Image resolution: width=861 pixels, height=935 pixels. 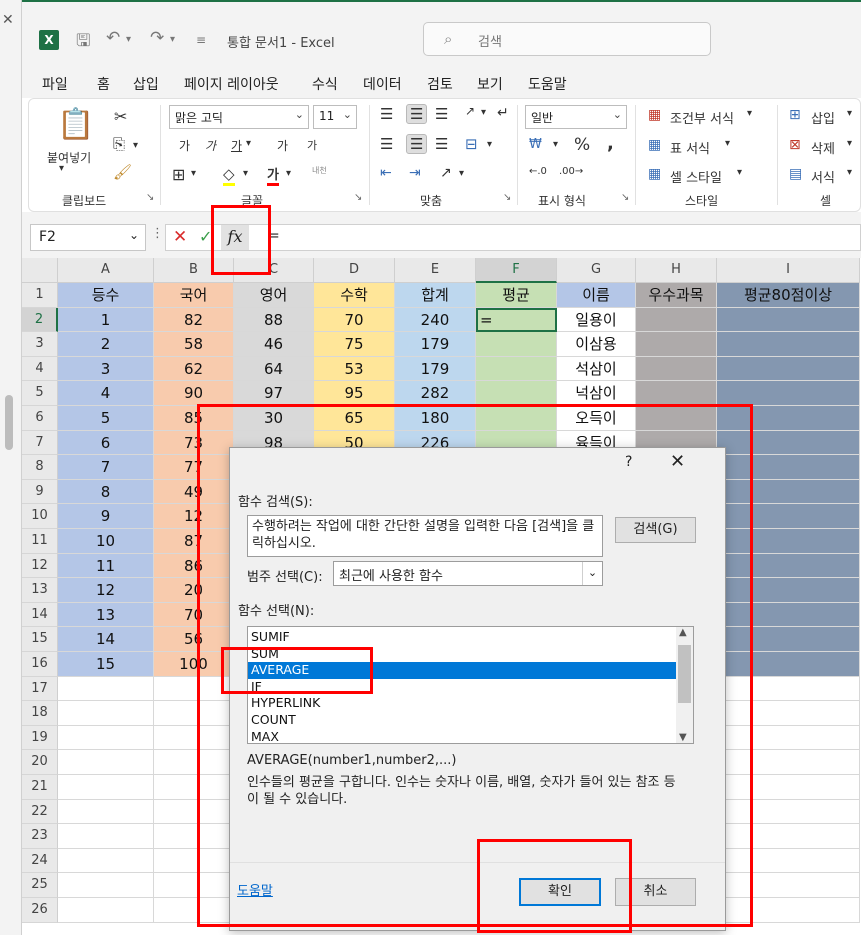 I want to click on align-top-icon: ☰, so click(x=386, y=114).